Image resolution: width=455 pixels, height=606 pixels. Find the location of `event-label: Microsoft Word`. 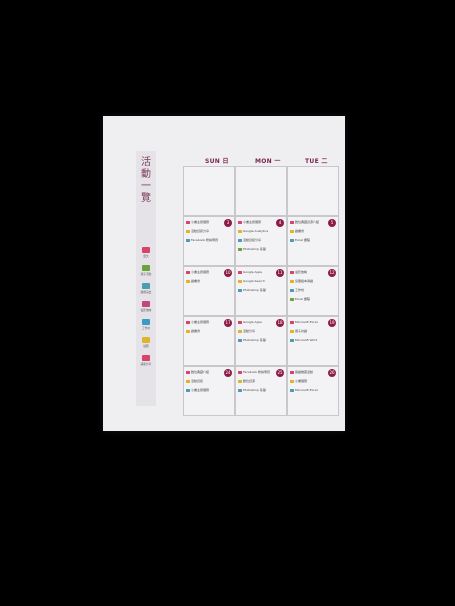

event-label: Microsoft Word is located at coordinates (306, 340).